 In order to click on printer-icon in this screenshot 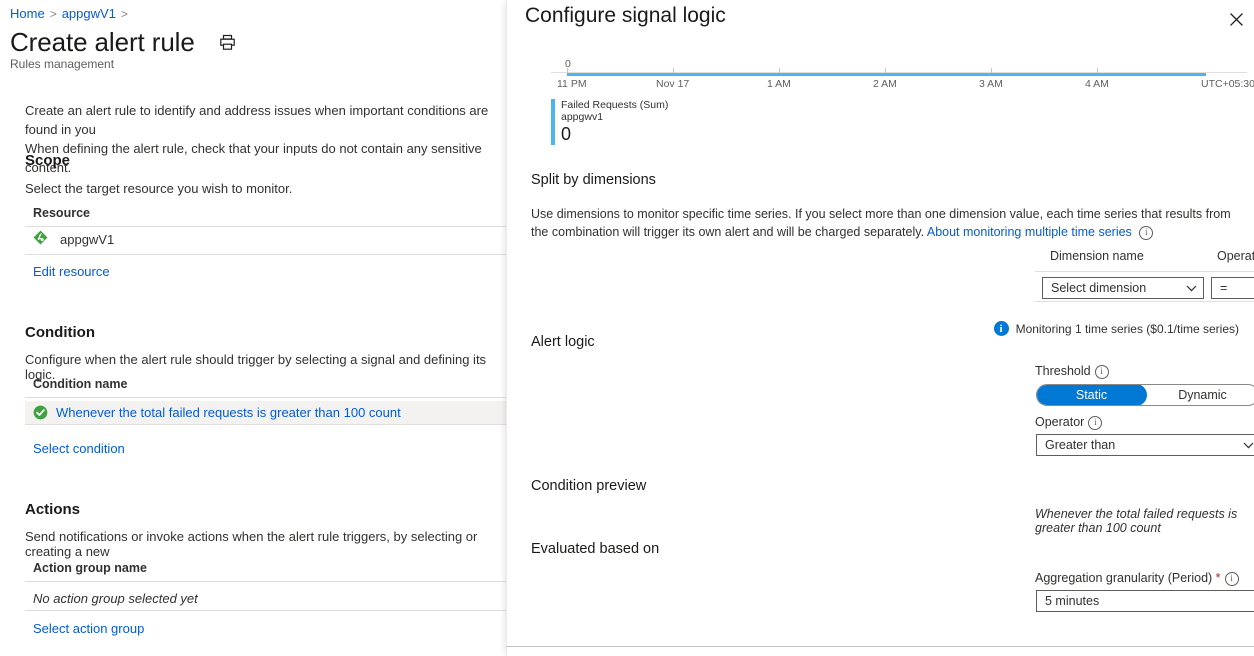, I will do `click(228, 42)`.